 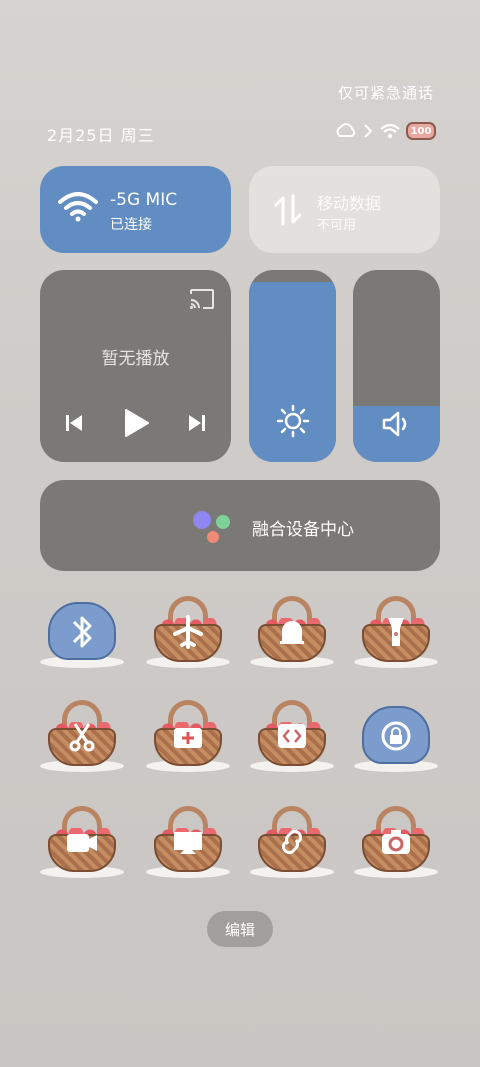 I want to click on bell-icon, so click(x=292, y=632).